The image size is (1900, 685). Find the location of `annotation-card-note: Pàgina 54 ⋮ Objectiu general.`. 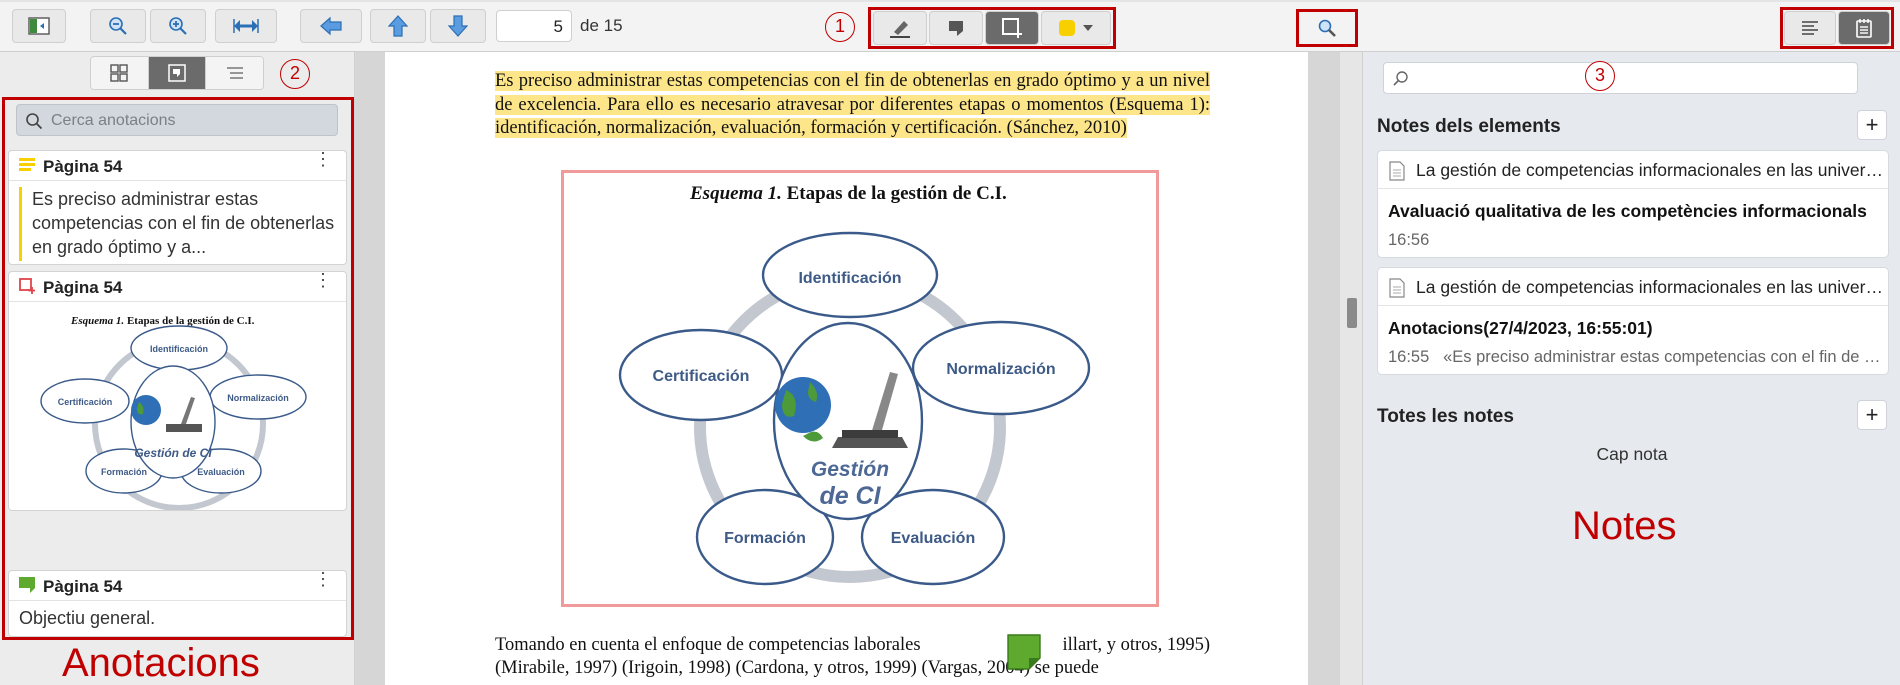

annotation-card-note: Pàgina 54 ⋮ Objectiu general. is located at coordinates (177, 603).